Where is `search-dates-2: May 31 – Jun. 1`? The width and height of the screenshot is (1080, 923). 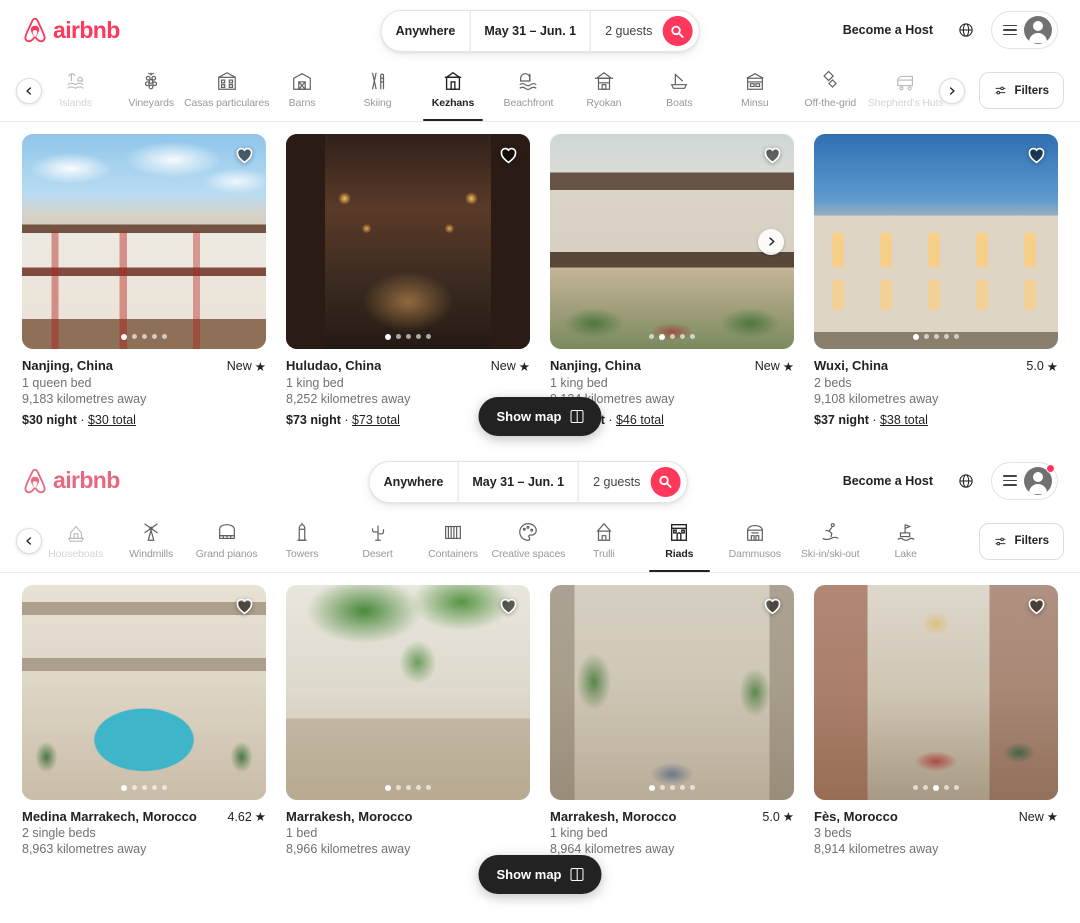 search-dates-2: May 31 – Jun. 1 is located at coordinates (518, 481).